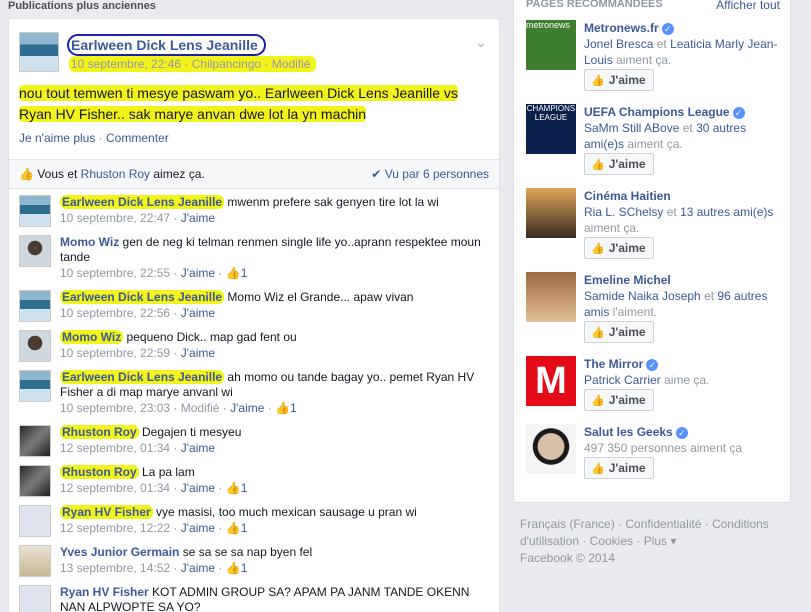  Describe the element at coordinates (633, 312) in the screenshot. I see `likes-suffix: l'aiment.` at that location.